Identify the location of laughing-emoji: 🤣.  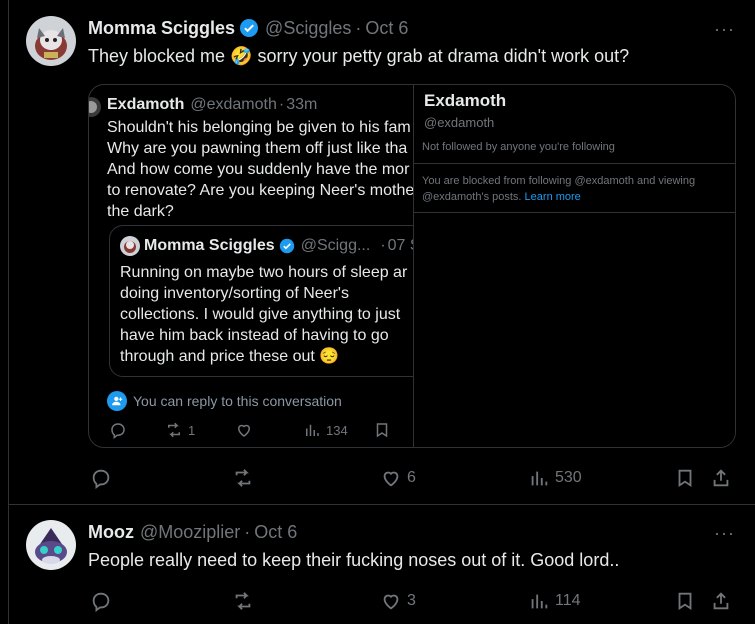
(241, 56).